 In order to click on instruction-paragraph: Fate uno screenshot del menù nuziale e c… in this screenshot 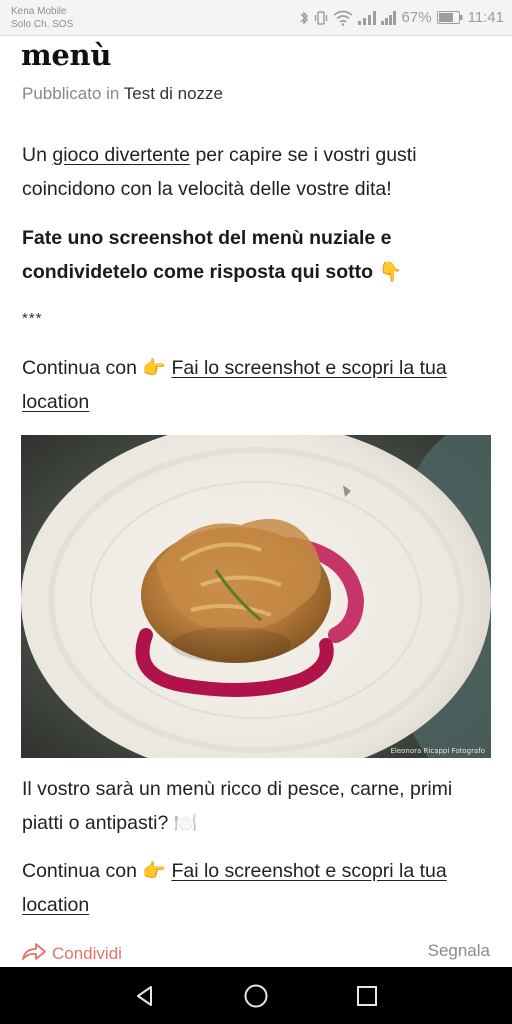, I will do `click(257, 255)`.